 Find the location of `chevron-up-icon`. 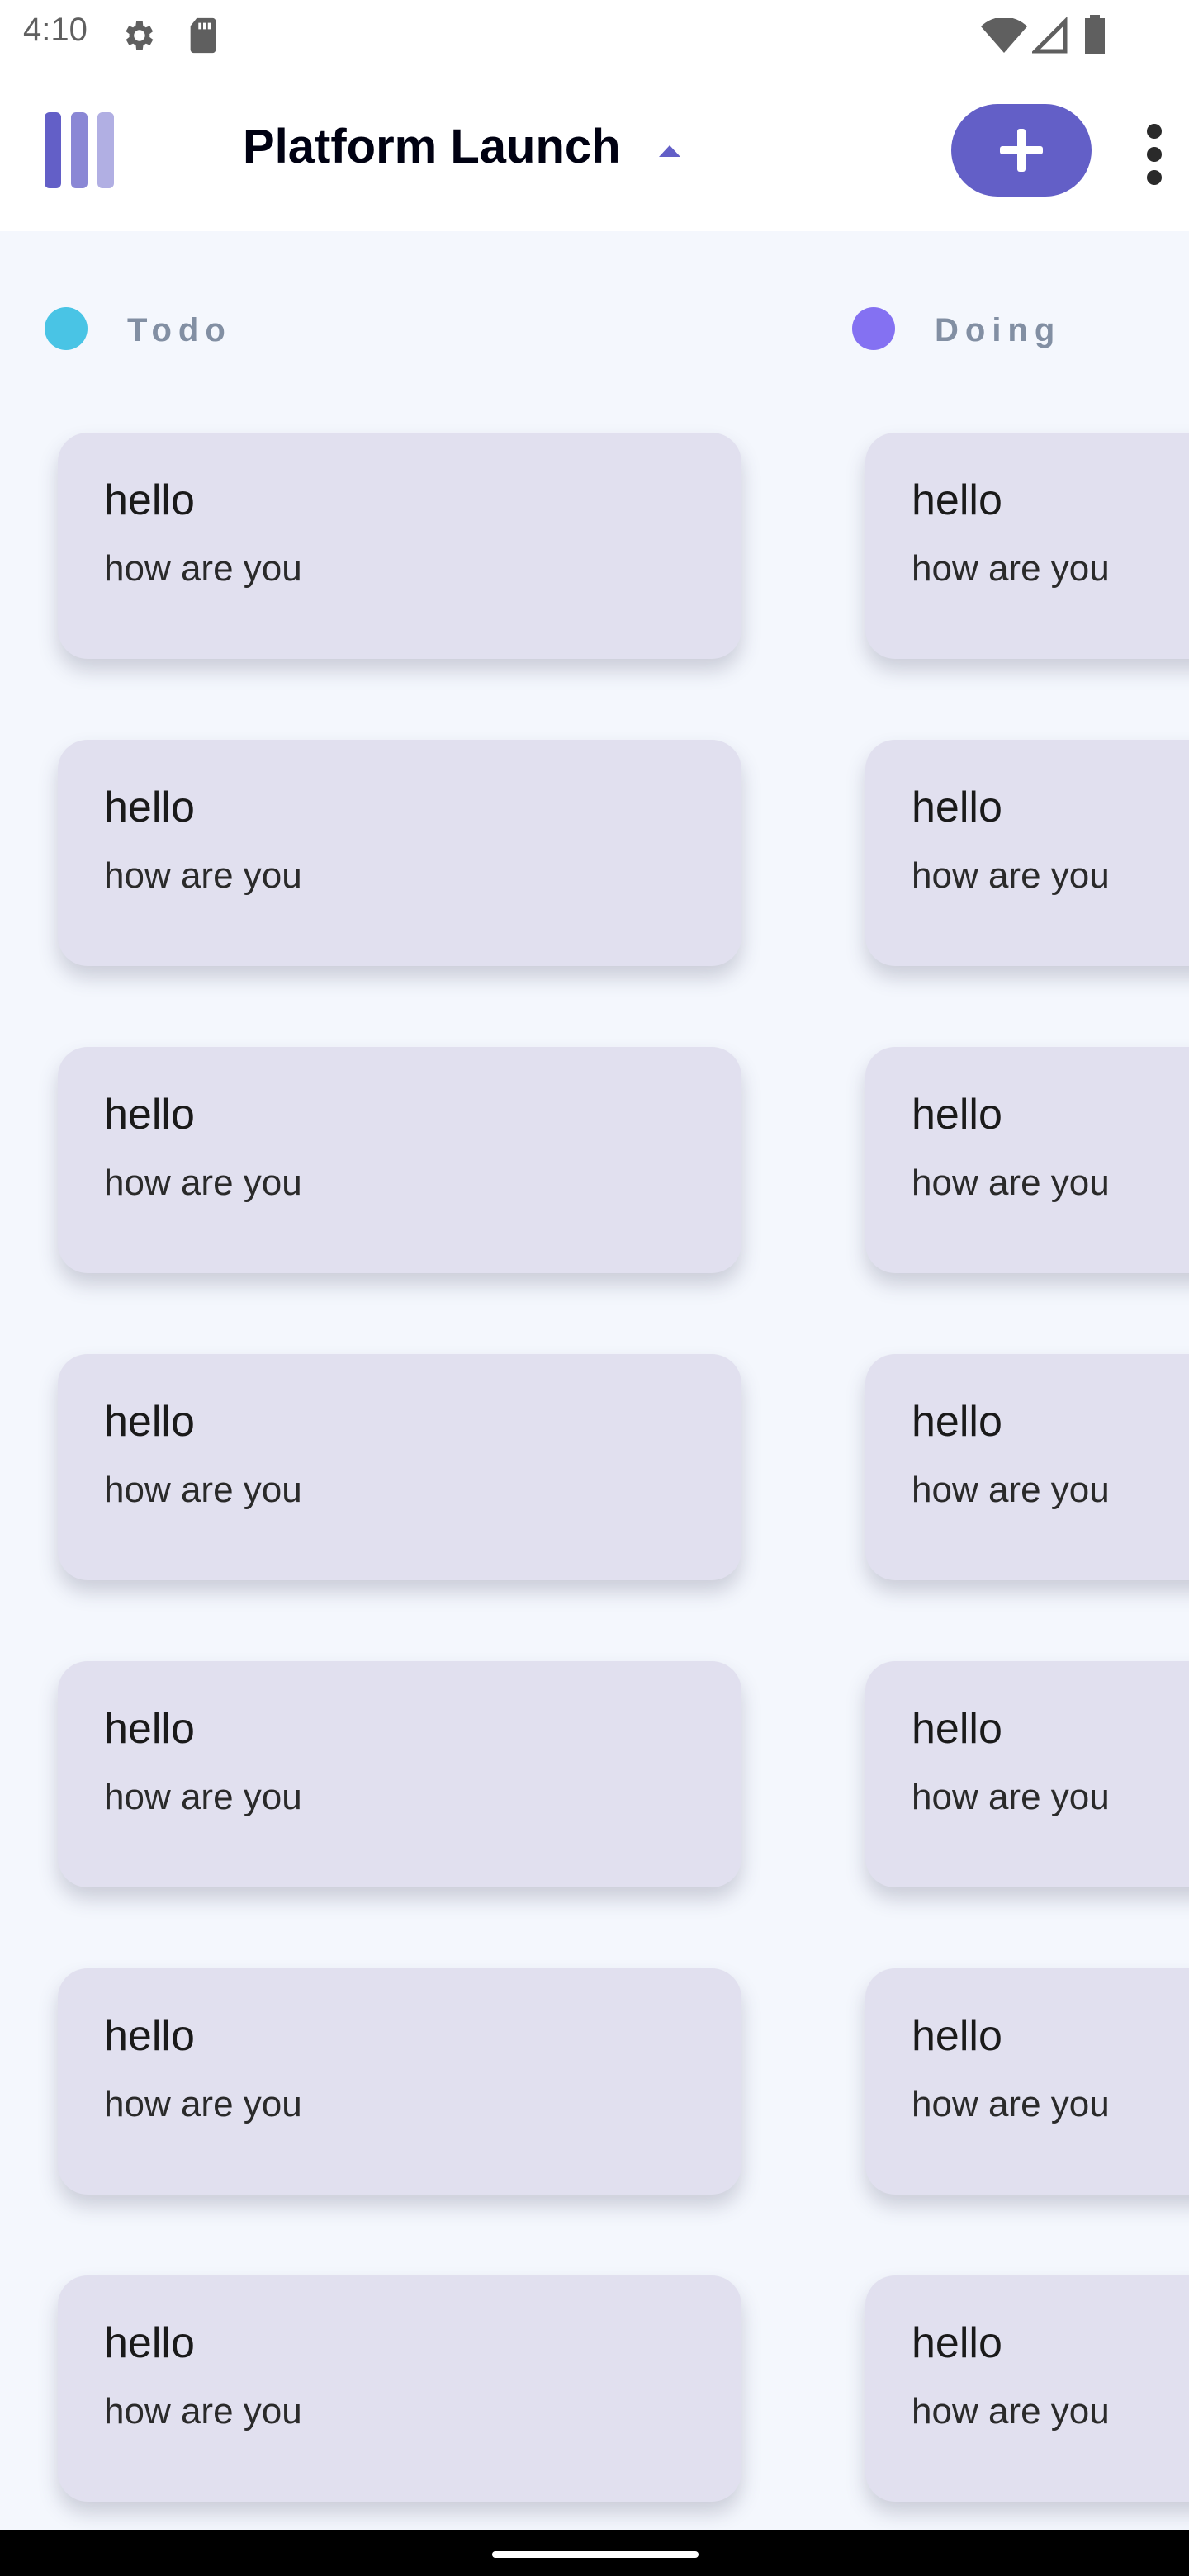

chevron-up-icon is located at coordinates (669, 150).